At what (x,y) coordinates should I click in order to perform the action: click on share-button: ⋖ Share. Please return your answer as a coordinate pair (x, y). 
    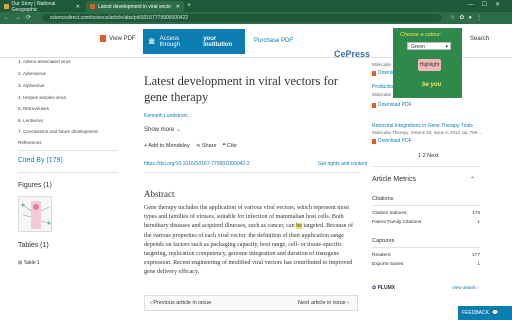
    Looking at the image, I should click on (206, 146).